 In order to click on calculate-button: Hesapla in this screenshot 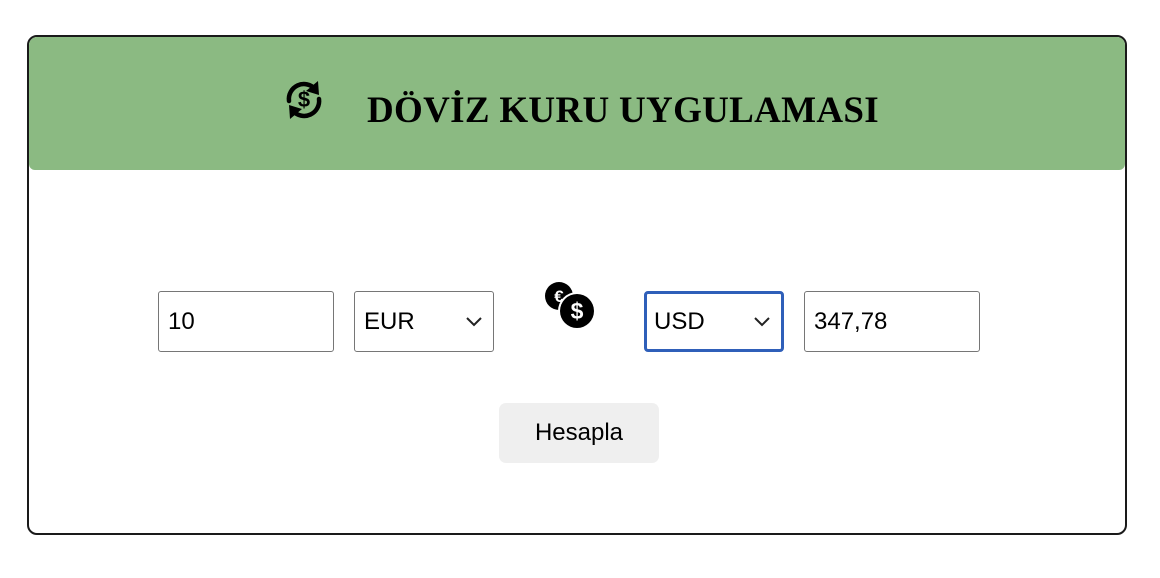, I will do `click(579, 433)`.